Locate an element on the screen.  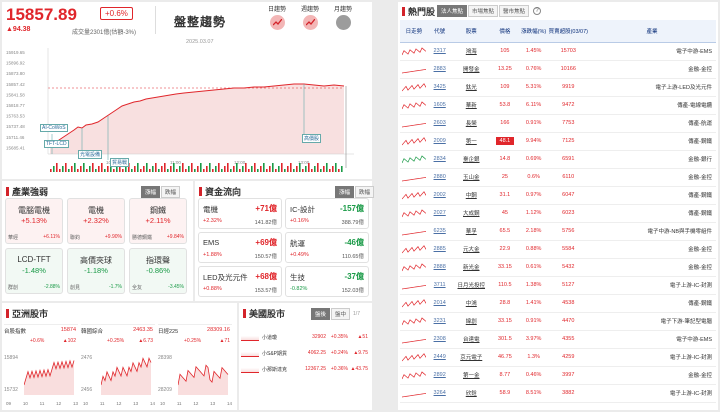
stock-name: 中鴻 is located at coordinates (471, 303).